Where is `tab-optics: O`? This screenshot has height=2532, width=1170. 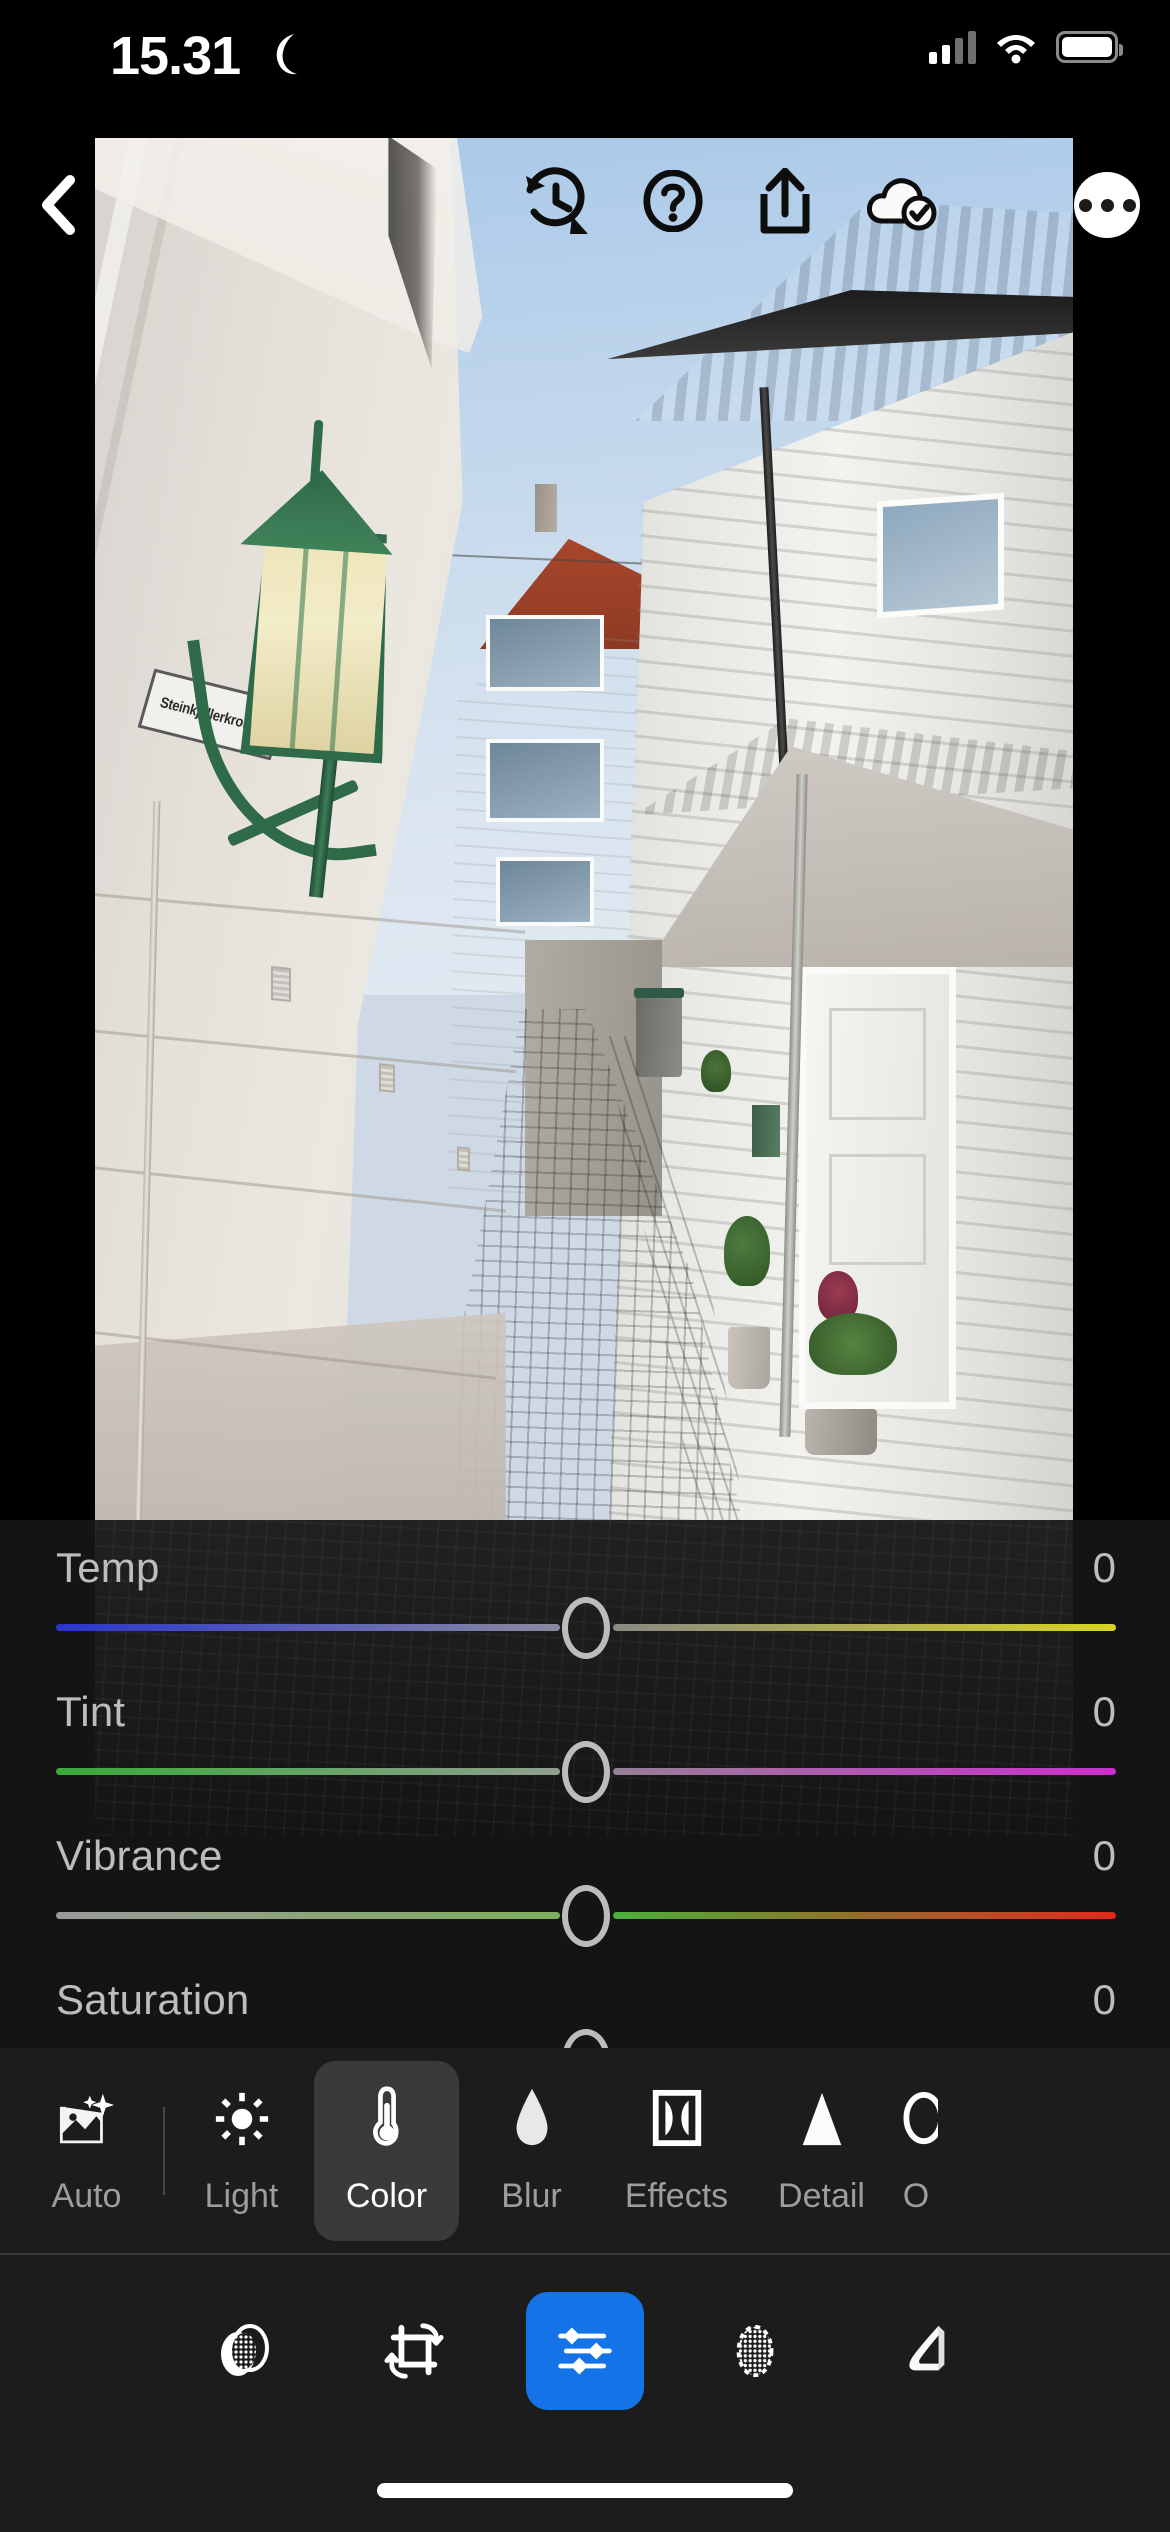
tab-optics: O is located at coordinates (916, 2151).